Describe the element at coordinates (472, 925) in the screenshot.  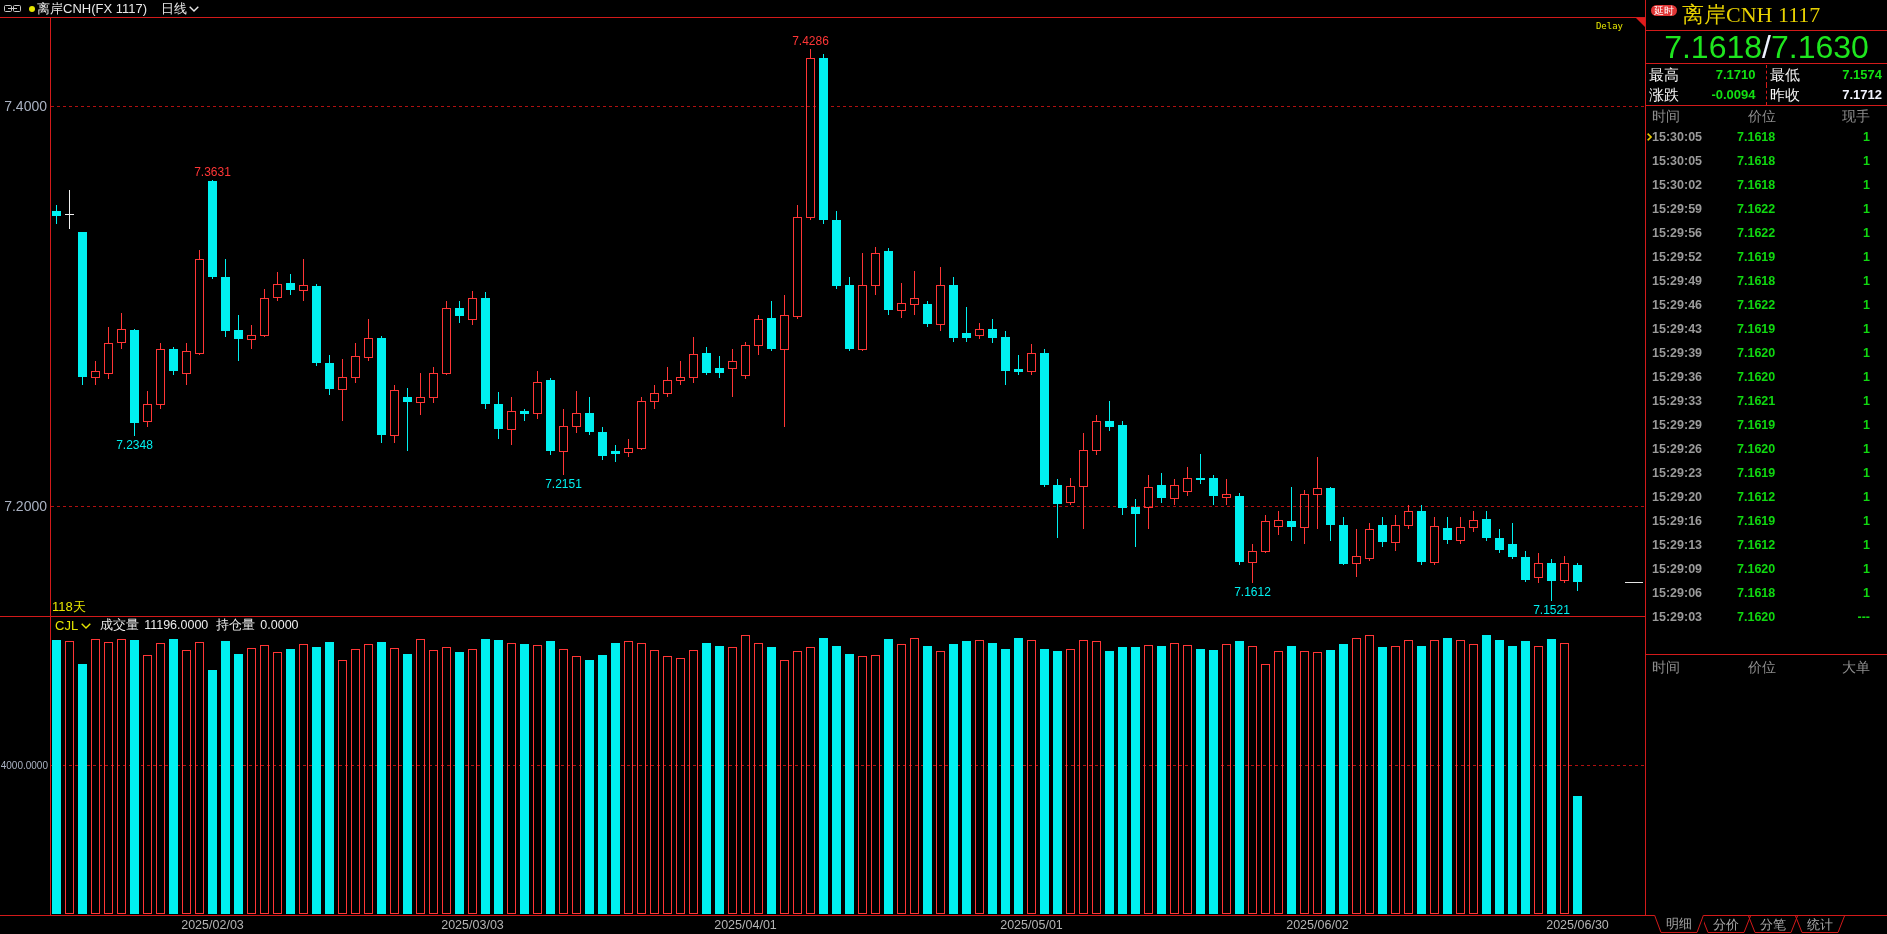
I see `date-label: 2025/03/03` at that location.